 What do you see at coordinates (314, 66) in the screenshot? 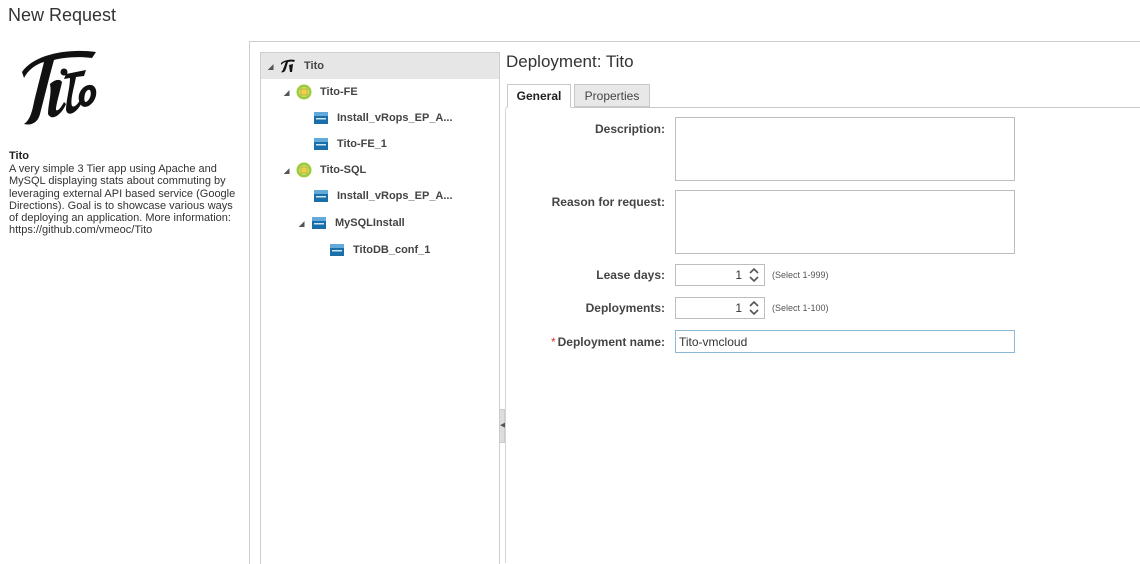
I see `tree-item-label: Tito` at bounding box center [314, 66].